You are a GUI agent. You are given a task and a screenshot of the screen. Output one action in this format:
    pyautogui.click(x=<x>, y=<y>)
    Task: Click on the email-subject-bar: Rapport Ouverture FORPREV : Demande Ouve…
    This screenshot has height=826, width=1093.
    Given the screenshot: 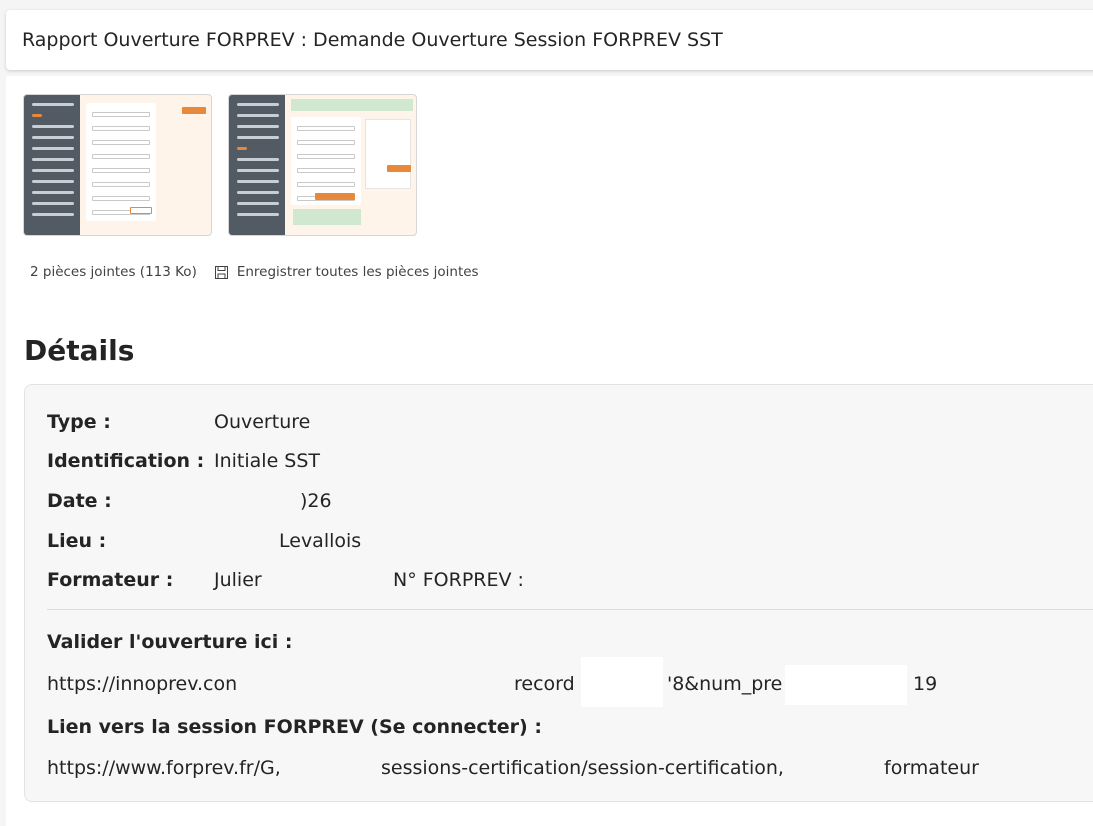 What is the action you would take?
    pyautogui.click(x=549, y=40)
    